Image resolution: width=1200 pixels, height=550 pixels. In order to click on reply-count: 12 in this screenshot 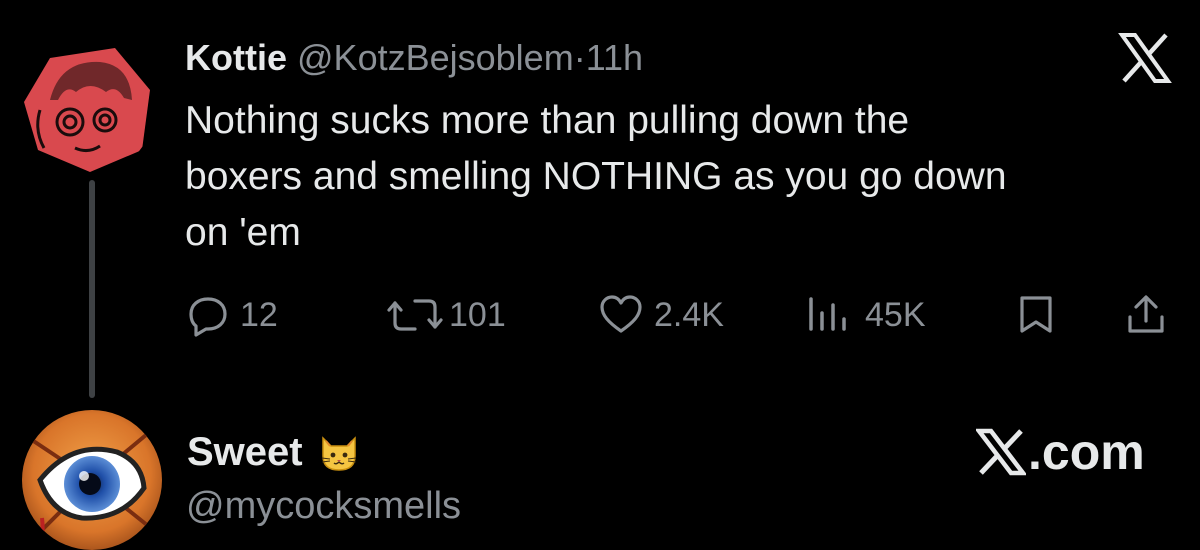, I will do `click(259, 314)`.